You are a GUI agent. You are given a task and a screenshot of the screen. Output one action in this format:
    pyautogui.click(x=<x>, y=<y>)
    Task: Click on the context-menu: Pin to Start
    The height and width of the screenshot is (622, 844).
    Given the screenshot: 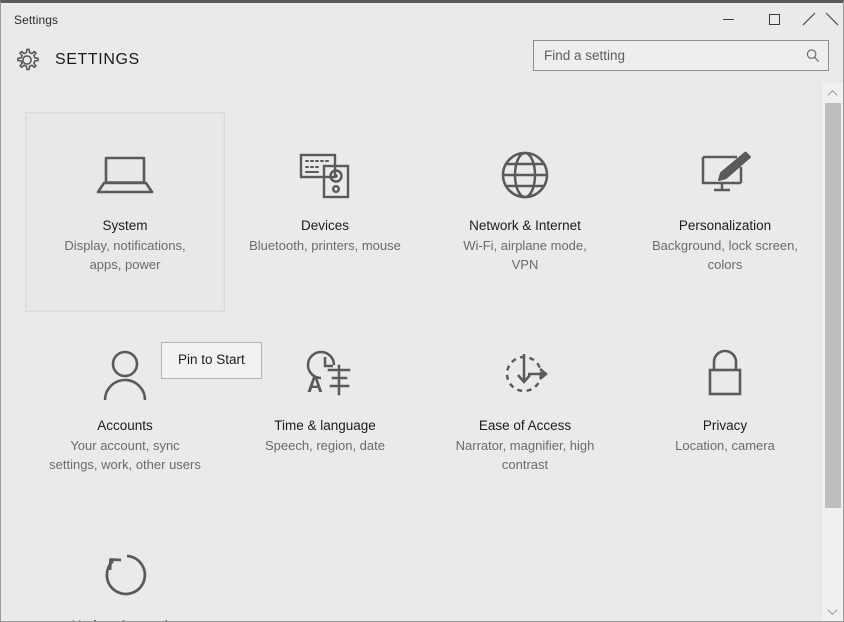 What is the action you would take?
    pyautogui.click(x=211, y=360)
    